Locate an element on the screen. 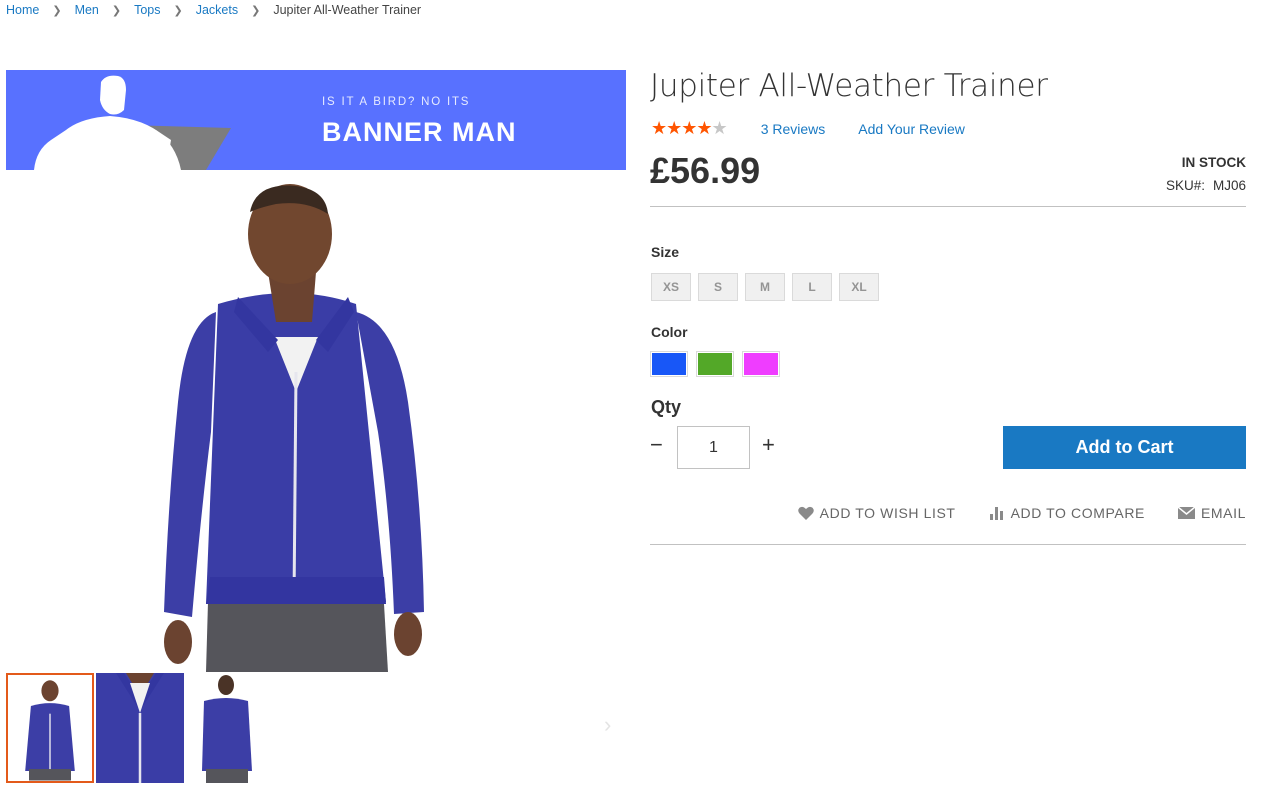 This screenshot has width=1265, height=796. heart-icon is located at coordinates (805, 513).